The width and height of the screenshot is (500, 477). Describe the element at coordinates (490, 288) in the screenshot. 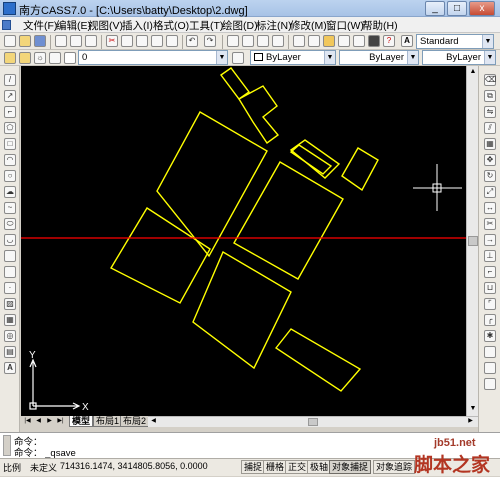

I see `join-icon: ⊔` at that location.